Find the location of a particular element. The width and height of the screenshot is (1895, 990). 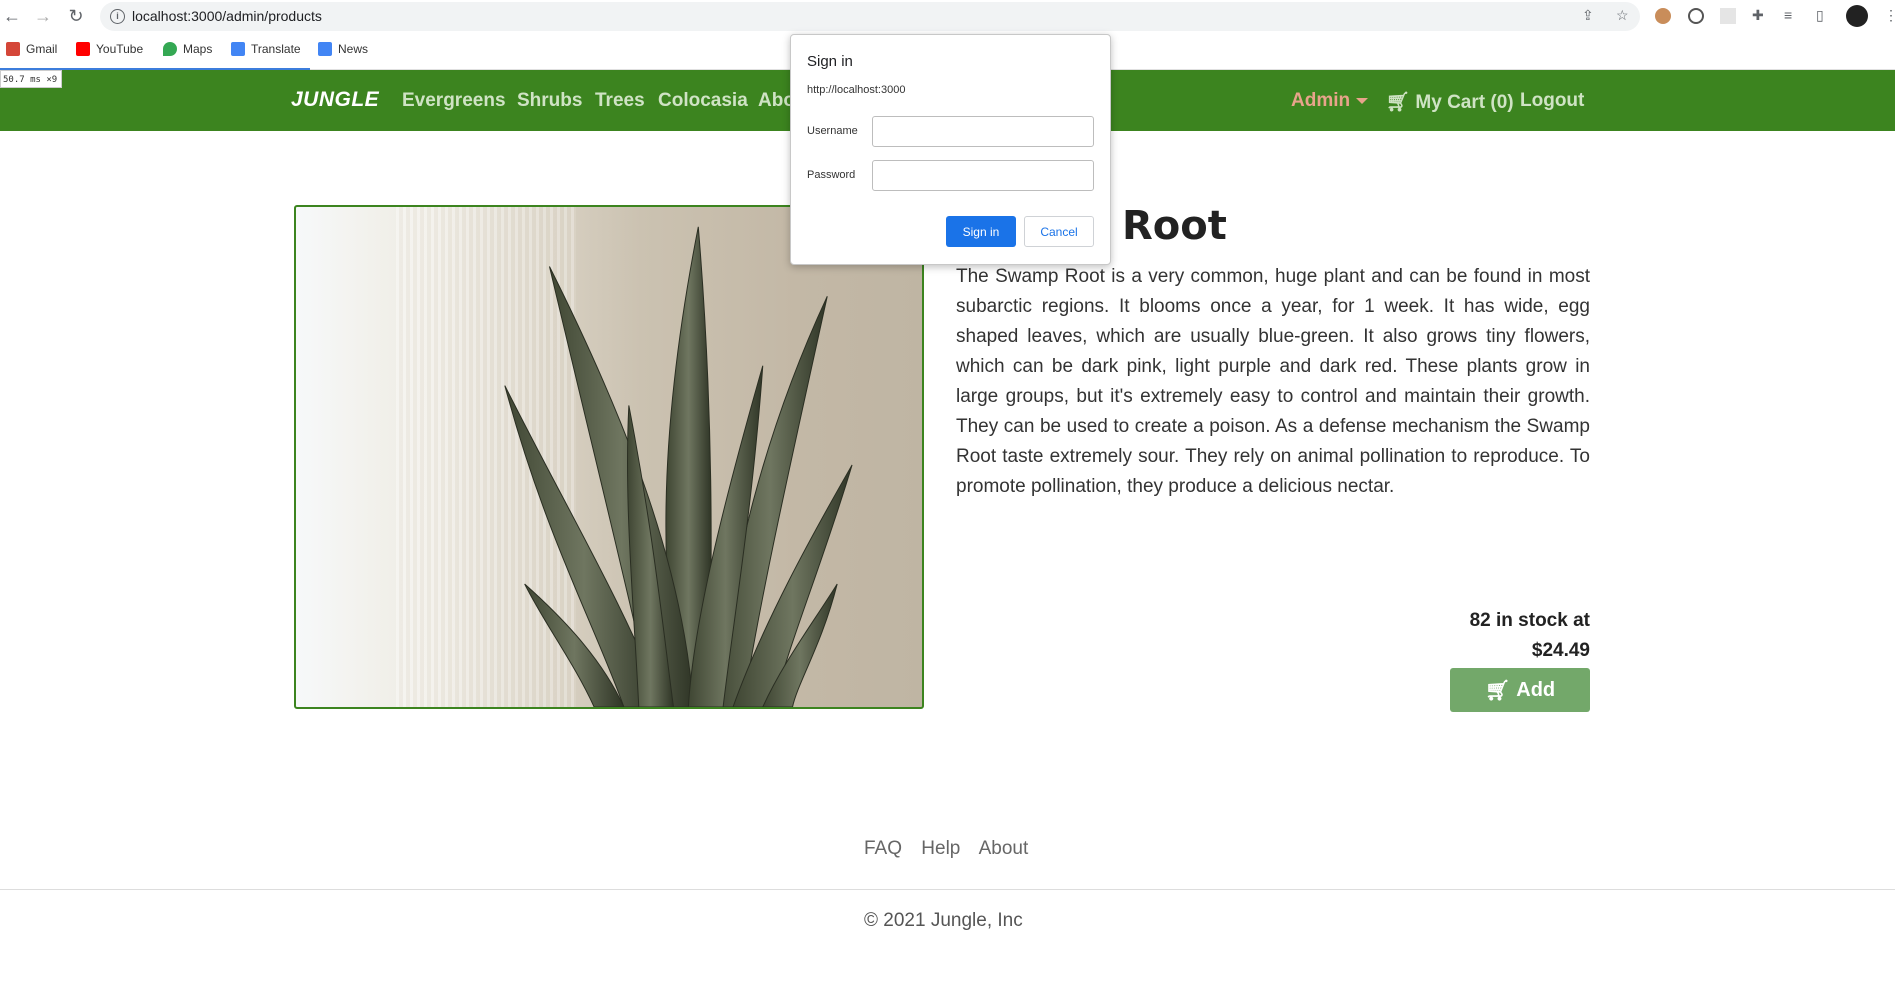

nav-evergreens: Evergreens is located at coordinates (454, 101).